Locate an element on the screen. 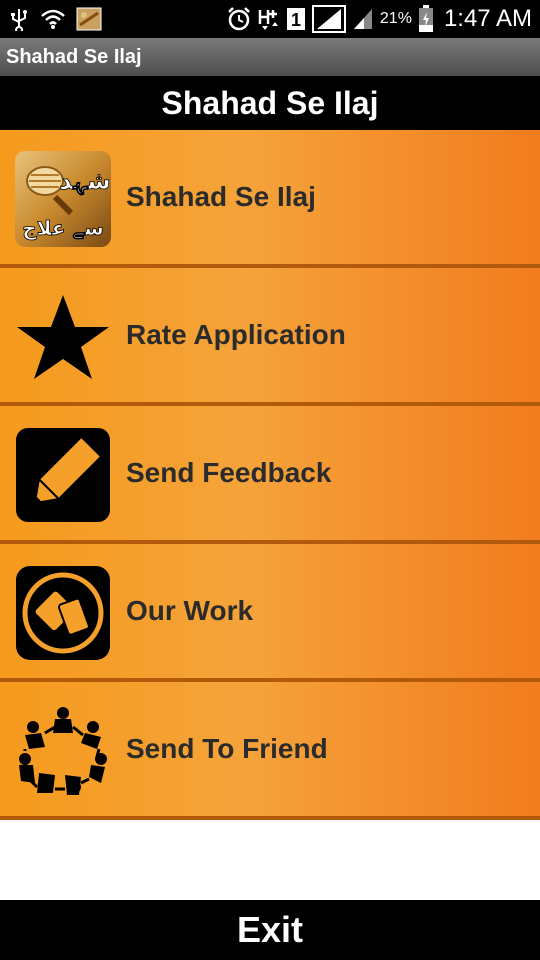  svg-text: شہد is located at coordinates (85, 181).